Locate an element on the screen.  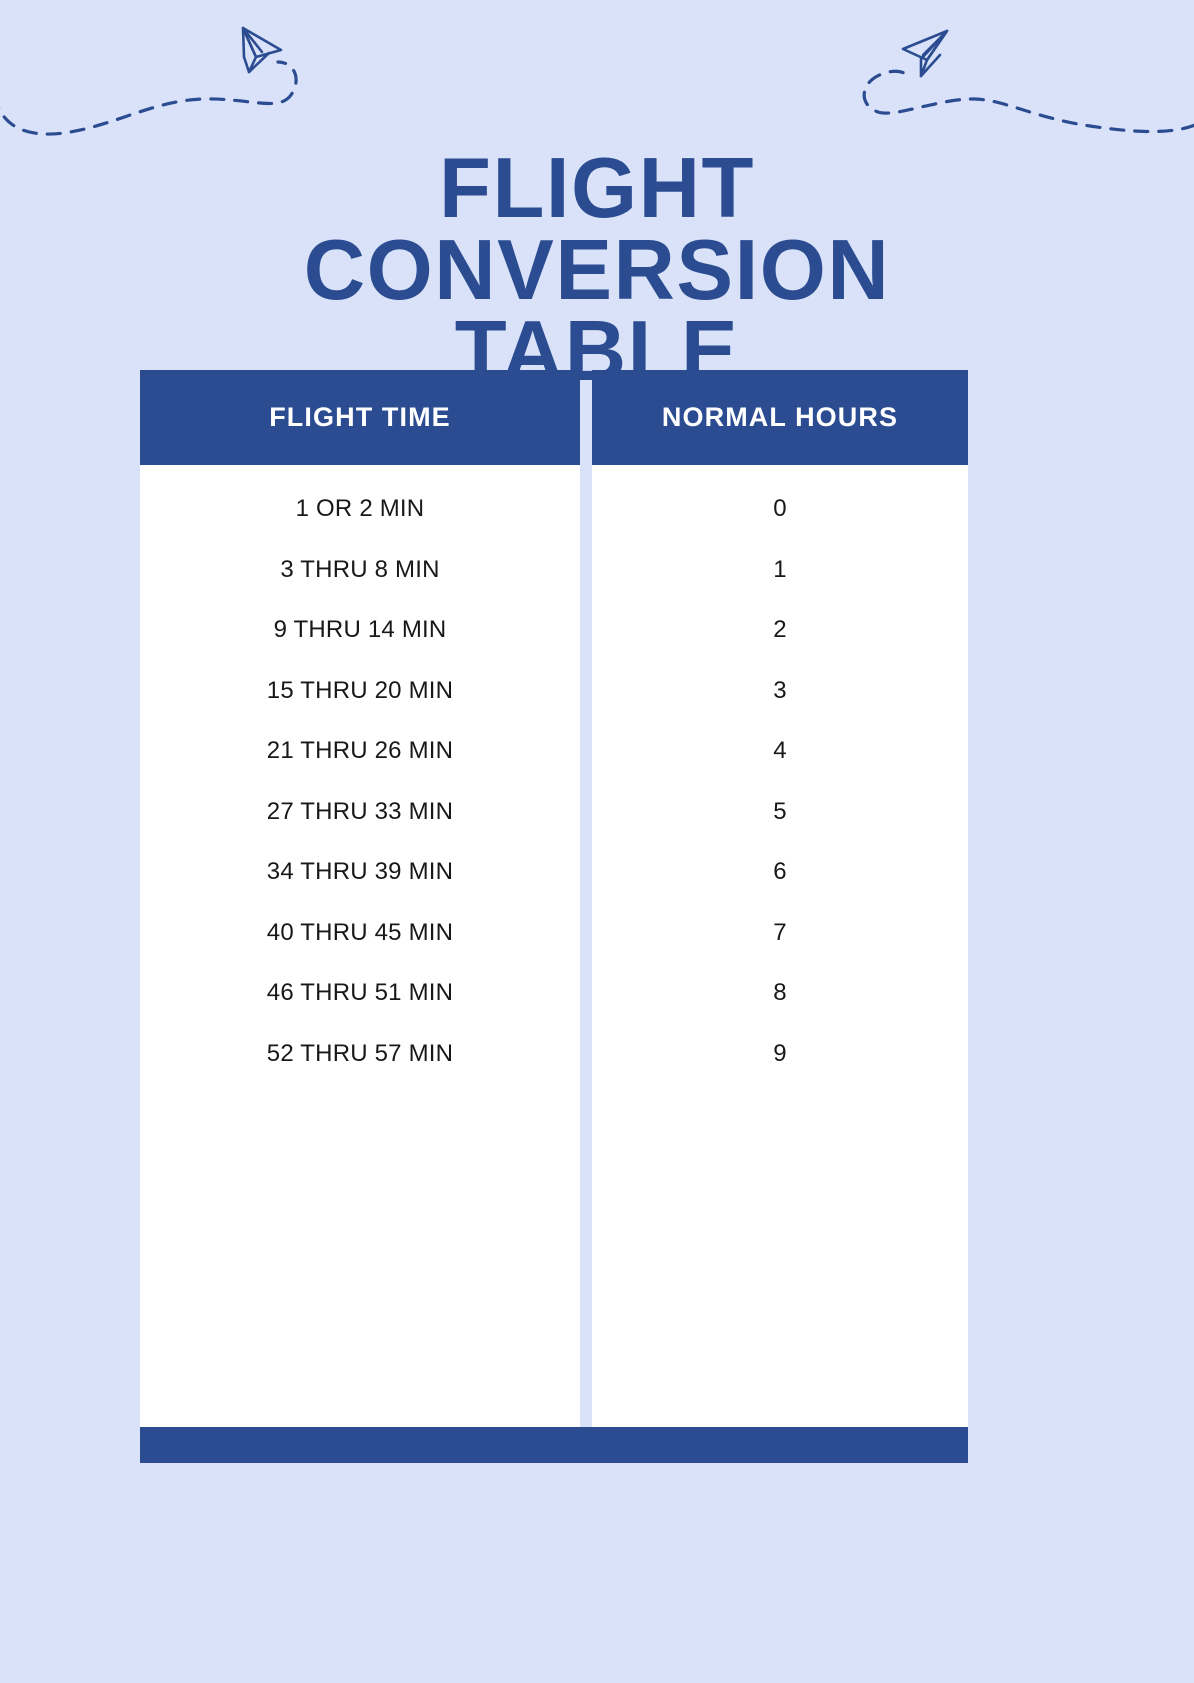
paper-plane-trail-left-icon is located at coordinates (149, 81).